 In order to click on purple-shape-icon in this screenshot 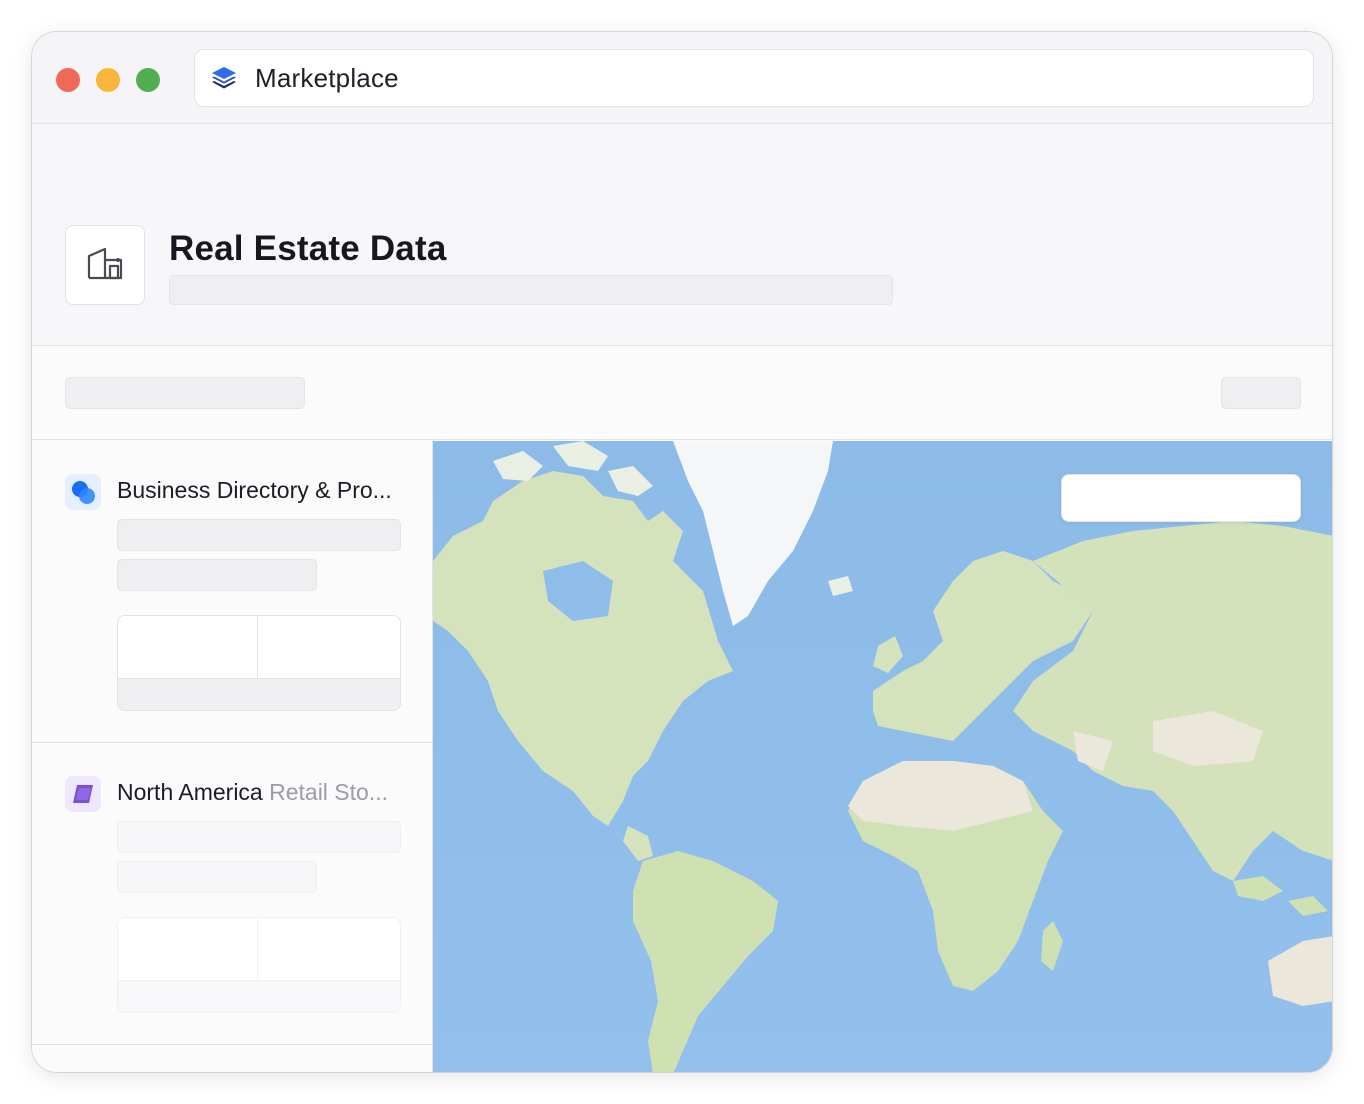, I will do `click(83, 794)`.